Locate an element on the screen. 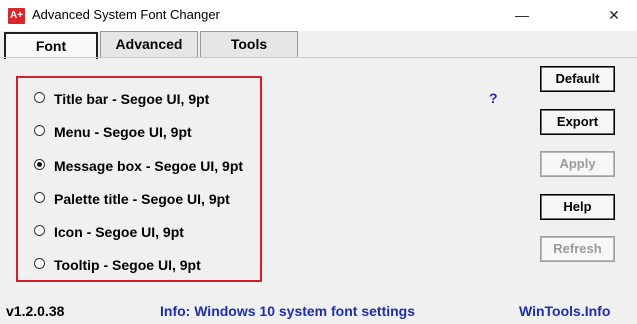 Image resolution: width=637 pixels, height=324 pixels. radio-icon is located at coordinates (39, 230).